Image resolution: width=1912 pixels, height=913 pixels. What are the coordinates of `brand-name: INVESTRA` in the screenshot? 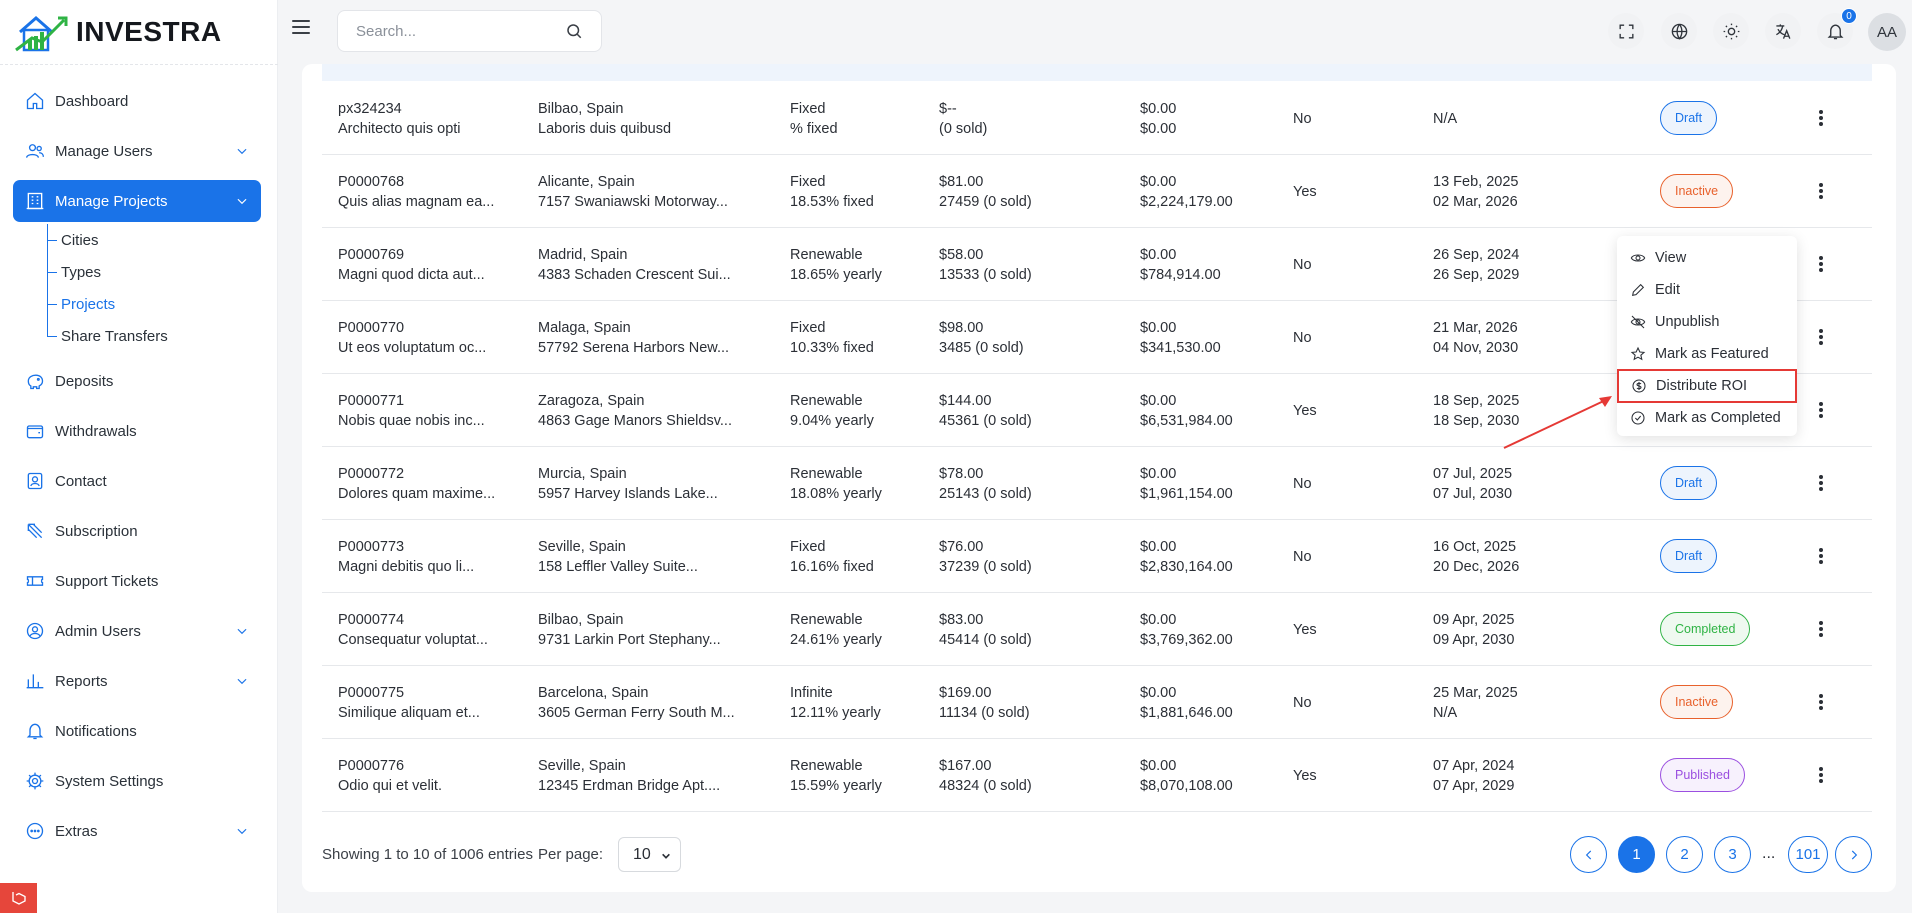 It's located at (149, 31).